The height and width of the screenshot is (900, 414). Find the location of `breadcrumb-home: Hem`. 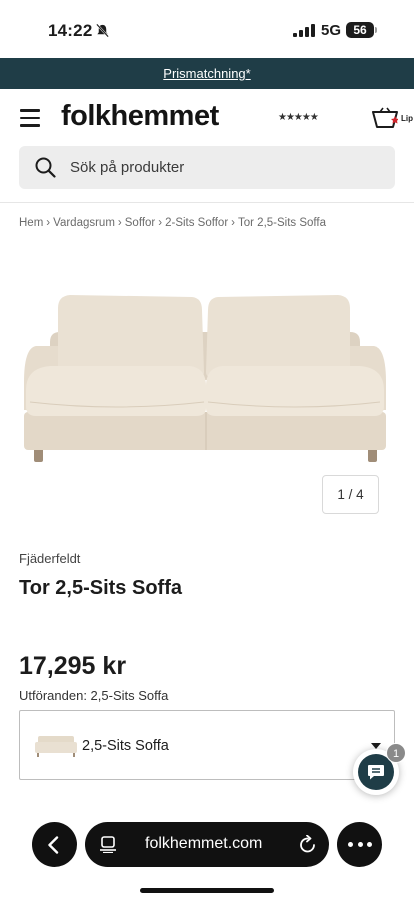

breadcrumb-home: Hem is located at coordinates (31, 223).